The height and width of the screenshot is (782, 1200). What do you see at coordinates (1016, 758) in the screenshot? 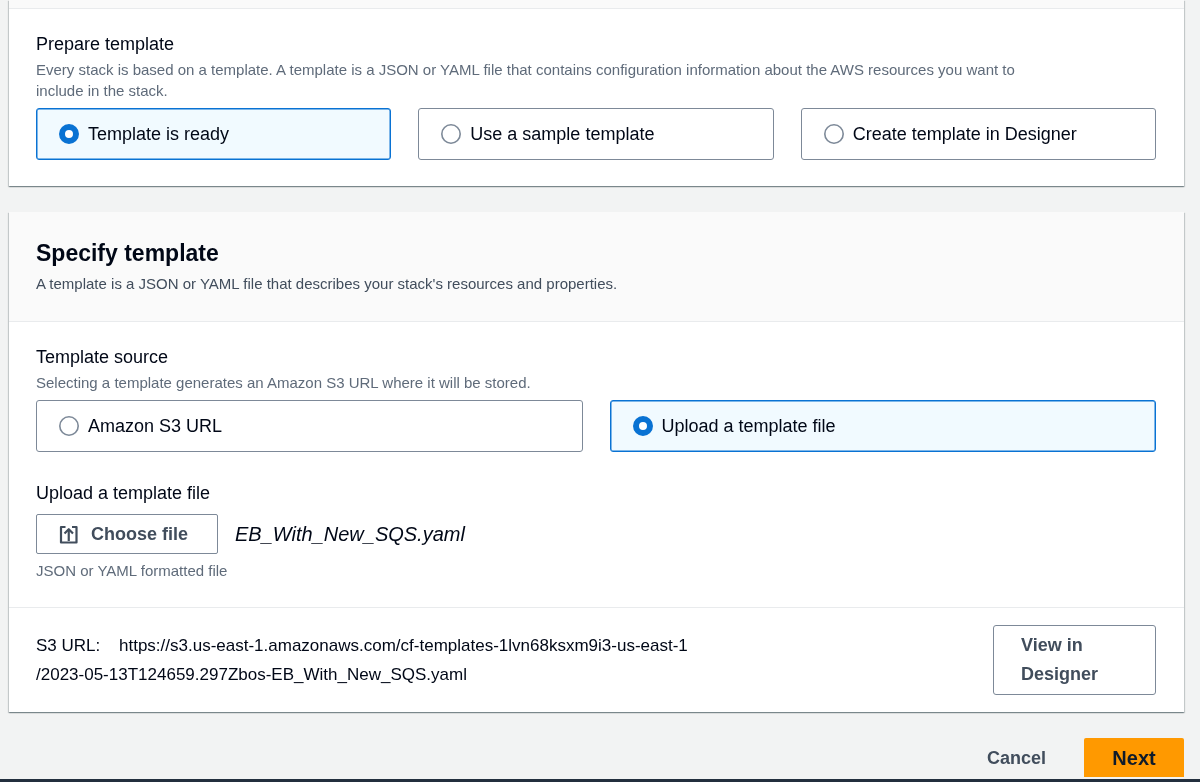
I see `cancel-button: Cancel` at bounding box center [1016, 758].